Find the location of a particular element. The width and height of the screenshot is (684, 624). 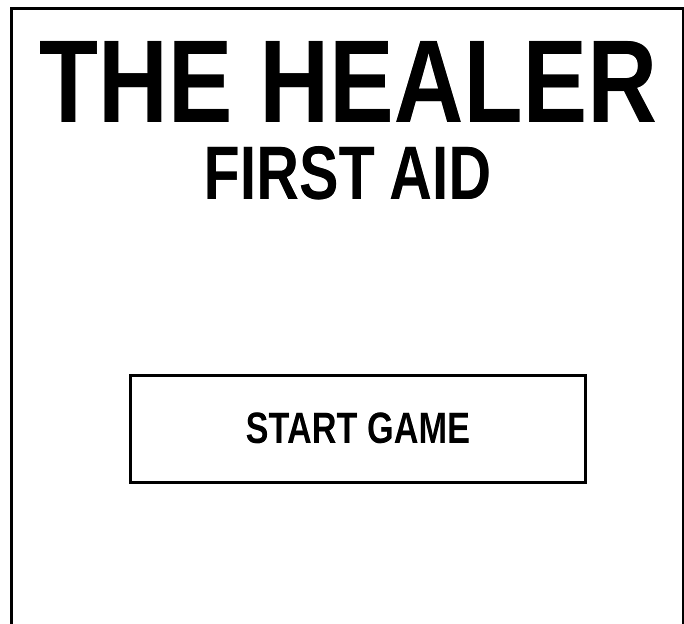

game-subtitle: FIRST AID is located at coordinates (348, 174).